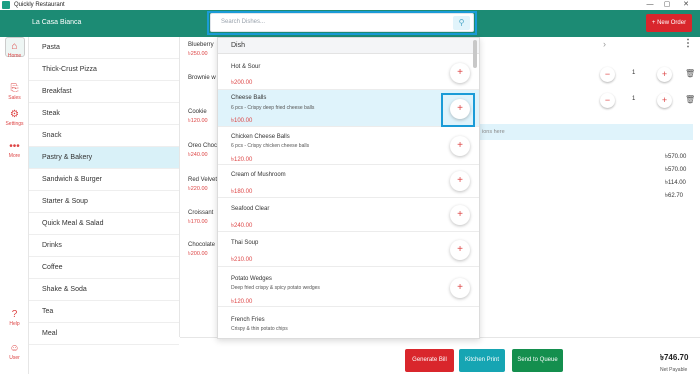 Image resolution: width=700 pixels, height=374 pixels. What do you see at coordinates (104, 158) in the screenshot?
I see `category-item-active: Pastry & Bakery` at bounding box center [104, 158].